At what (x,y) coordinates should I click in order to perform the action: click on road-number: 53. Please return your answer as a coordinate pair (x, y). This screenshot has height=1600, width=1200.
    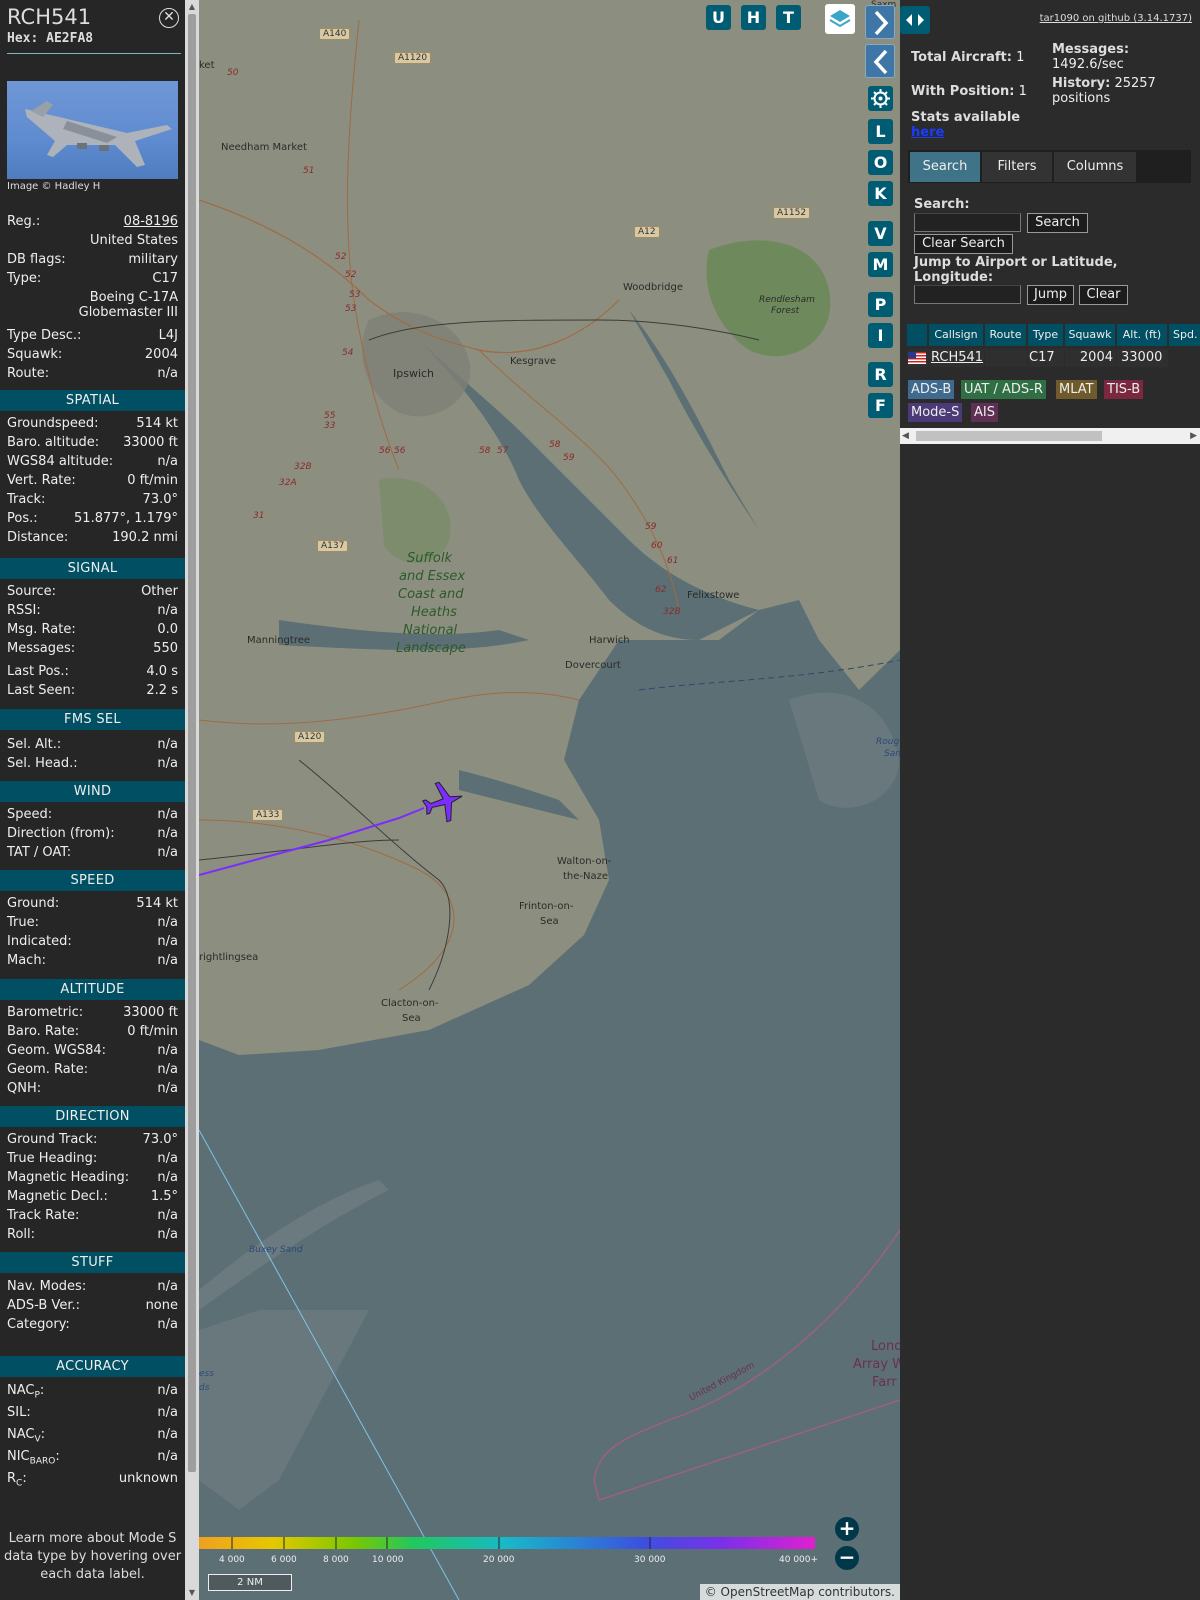
    Looking at the image, I should click on (351, 309).